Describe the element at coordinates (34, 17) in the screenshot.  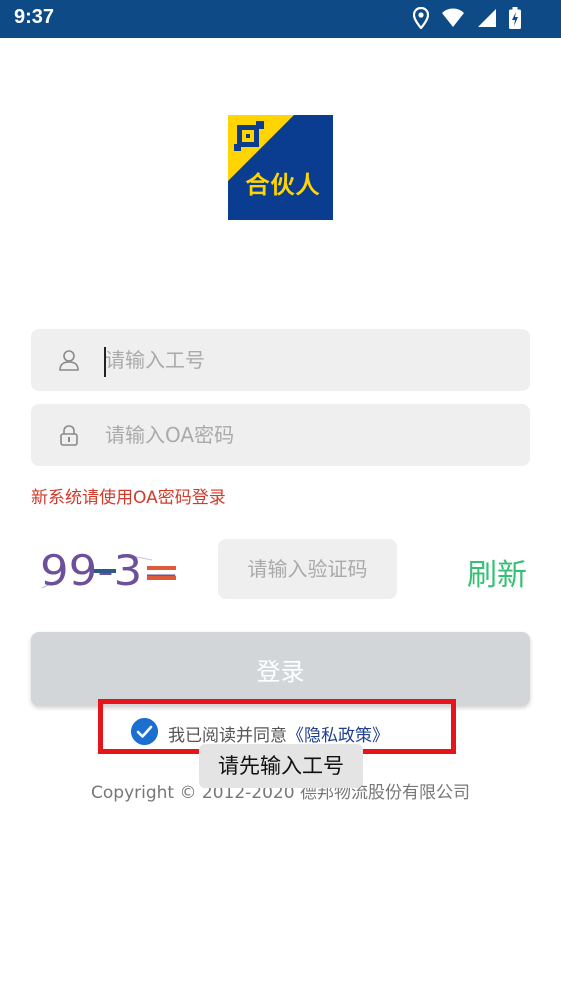
I see `status-time: 9:37` at that location.